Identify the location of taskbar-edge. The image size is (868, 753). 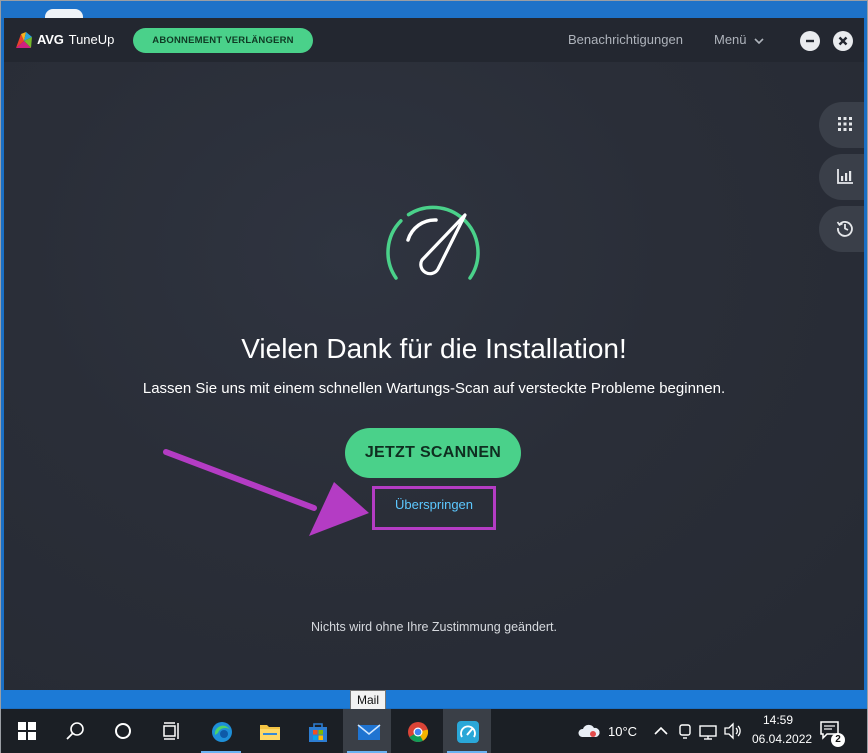
(221, 731).